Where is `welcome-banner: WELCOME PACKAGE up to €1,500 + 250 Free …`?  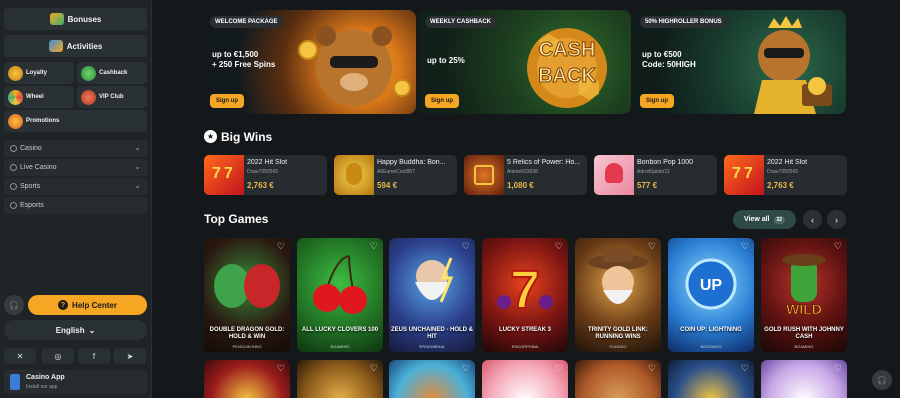
welcome-banner: WELCOME PACKAGE up to €1,500 + 250 Free … is located at coordinates (310, 62).